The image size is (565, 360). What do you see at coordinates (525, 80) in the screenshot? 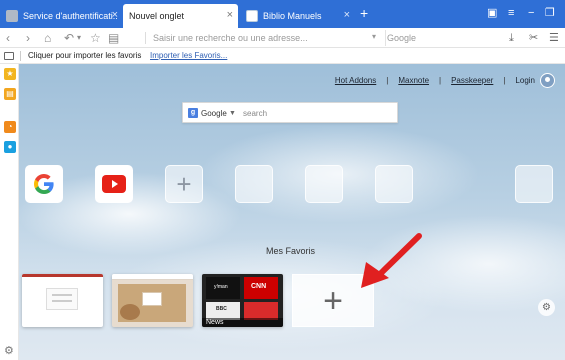
I see `login-link: Login` at bounding box center [525, 80].